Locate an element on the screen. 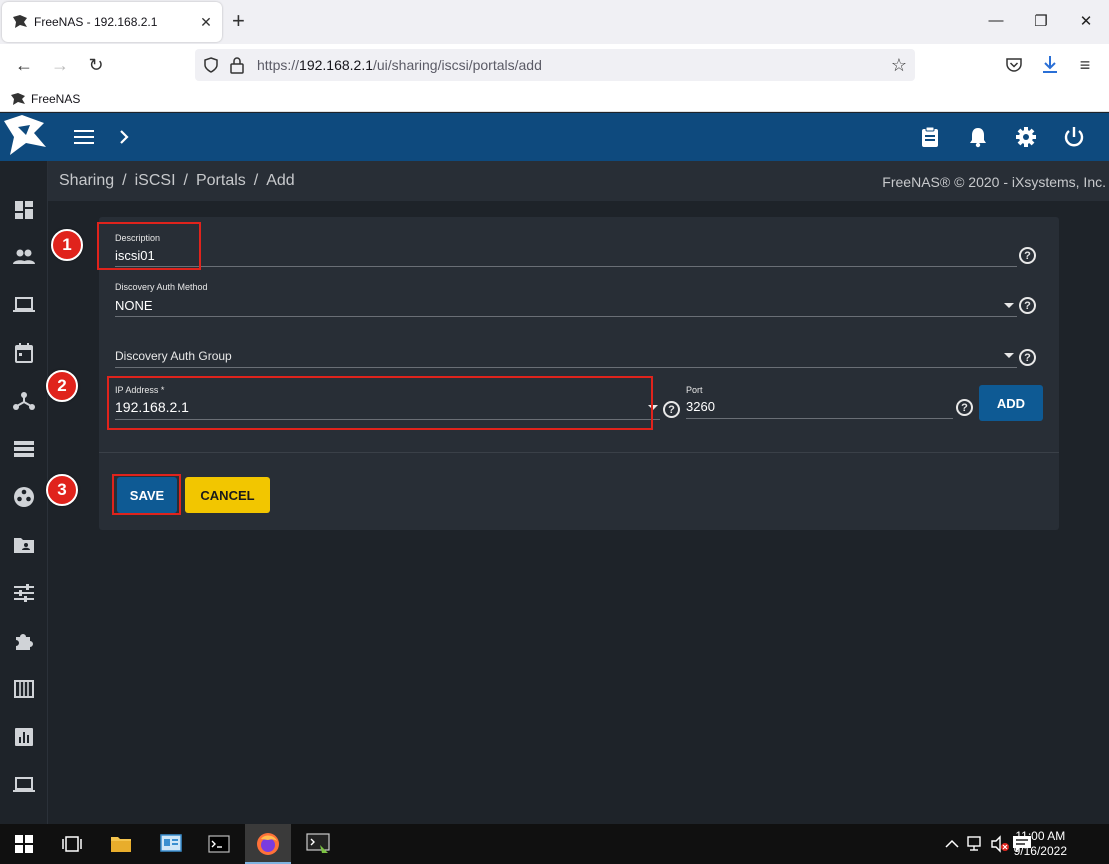  bookmark-star-icon: ☆ is located at coordinates (899, 65).